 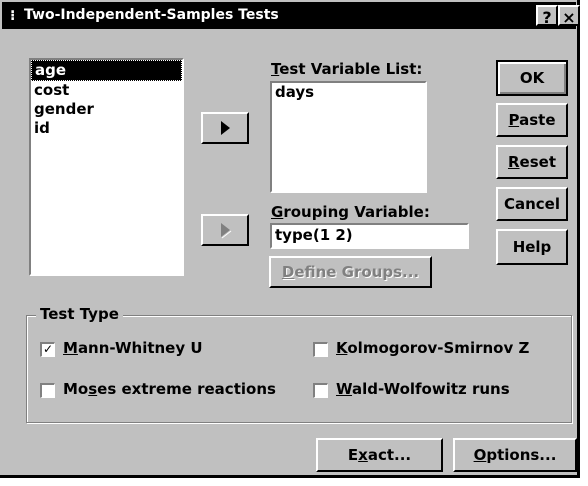 I want to click on kolmogorov-smirnov-checkbox, so click(x=320, y=349).